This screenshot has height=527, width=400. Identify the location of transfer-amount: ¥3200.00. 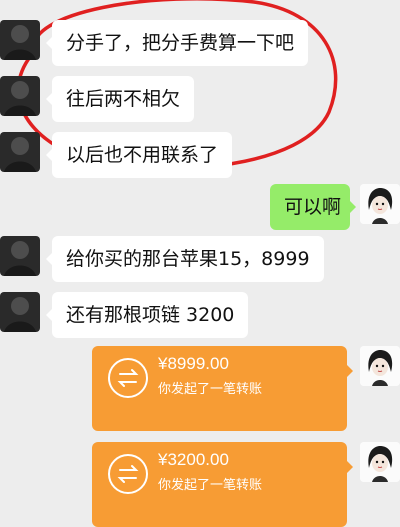
(193, 459).